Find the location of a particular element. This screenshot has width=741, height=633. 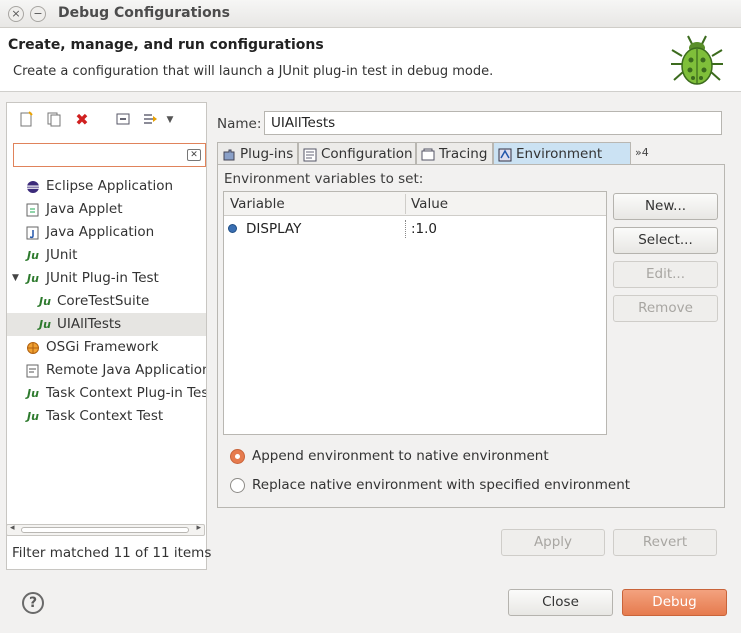

more-tabs-indicator: »4 is located at coordinates (642, 152).